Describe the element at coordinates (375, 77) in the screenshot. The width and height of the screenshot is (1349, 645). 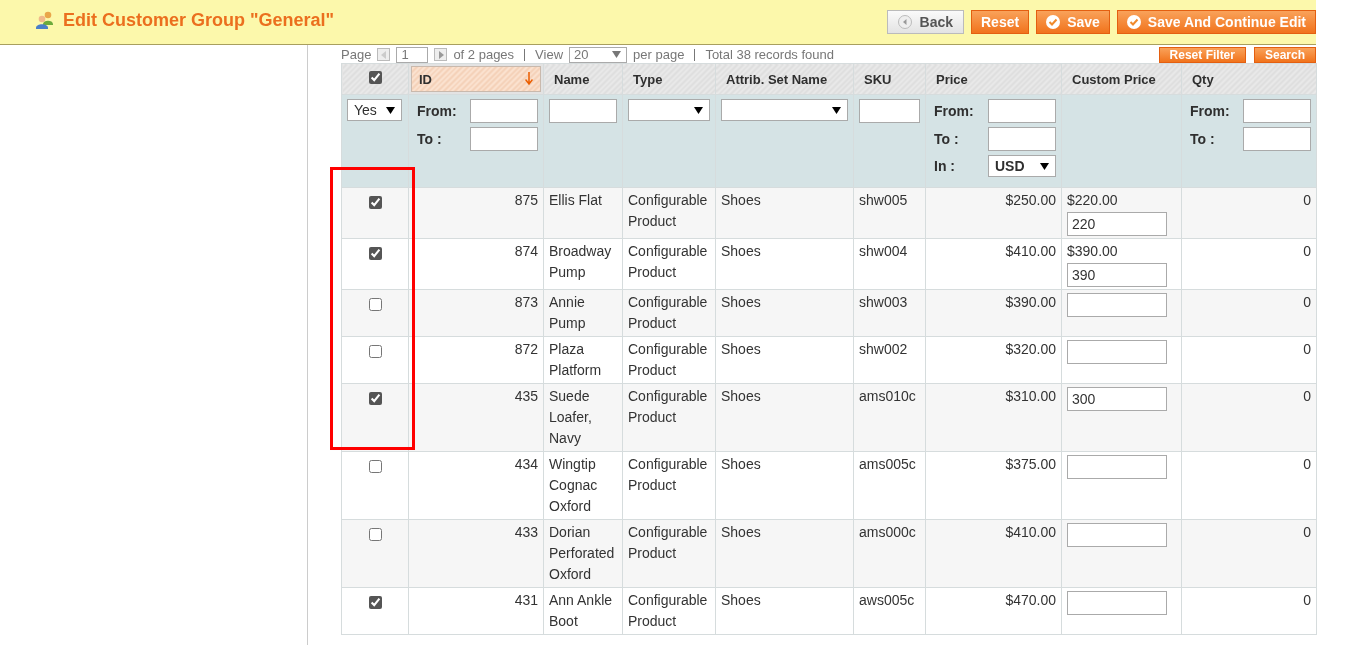
I see `select-all-checkbox` at that location.